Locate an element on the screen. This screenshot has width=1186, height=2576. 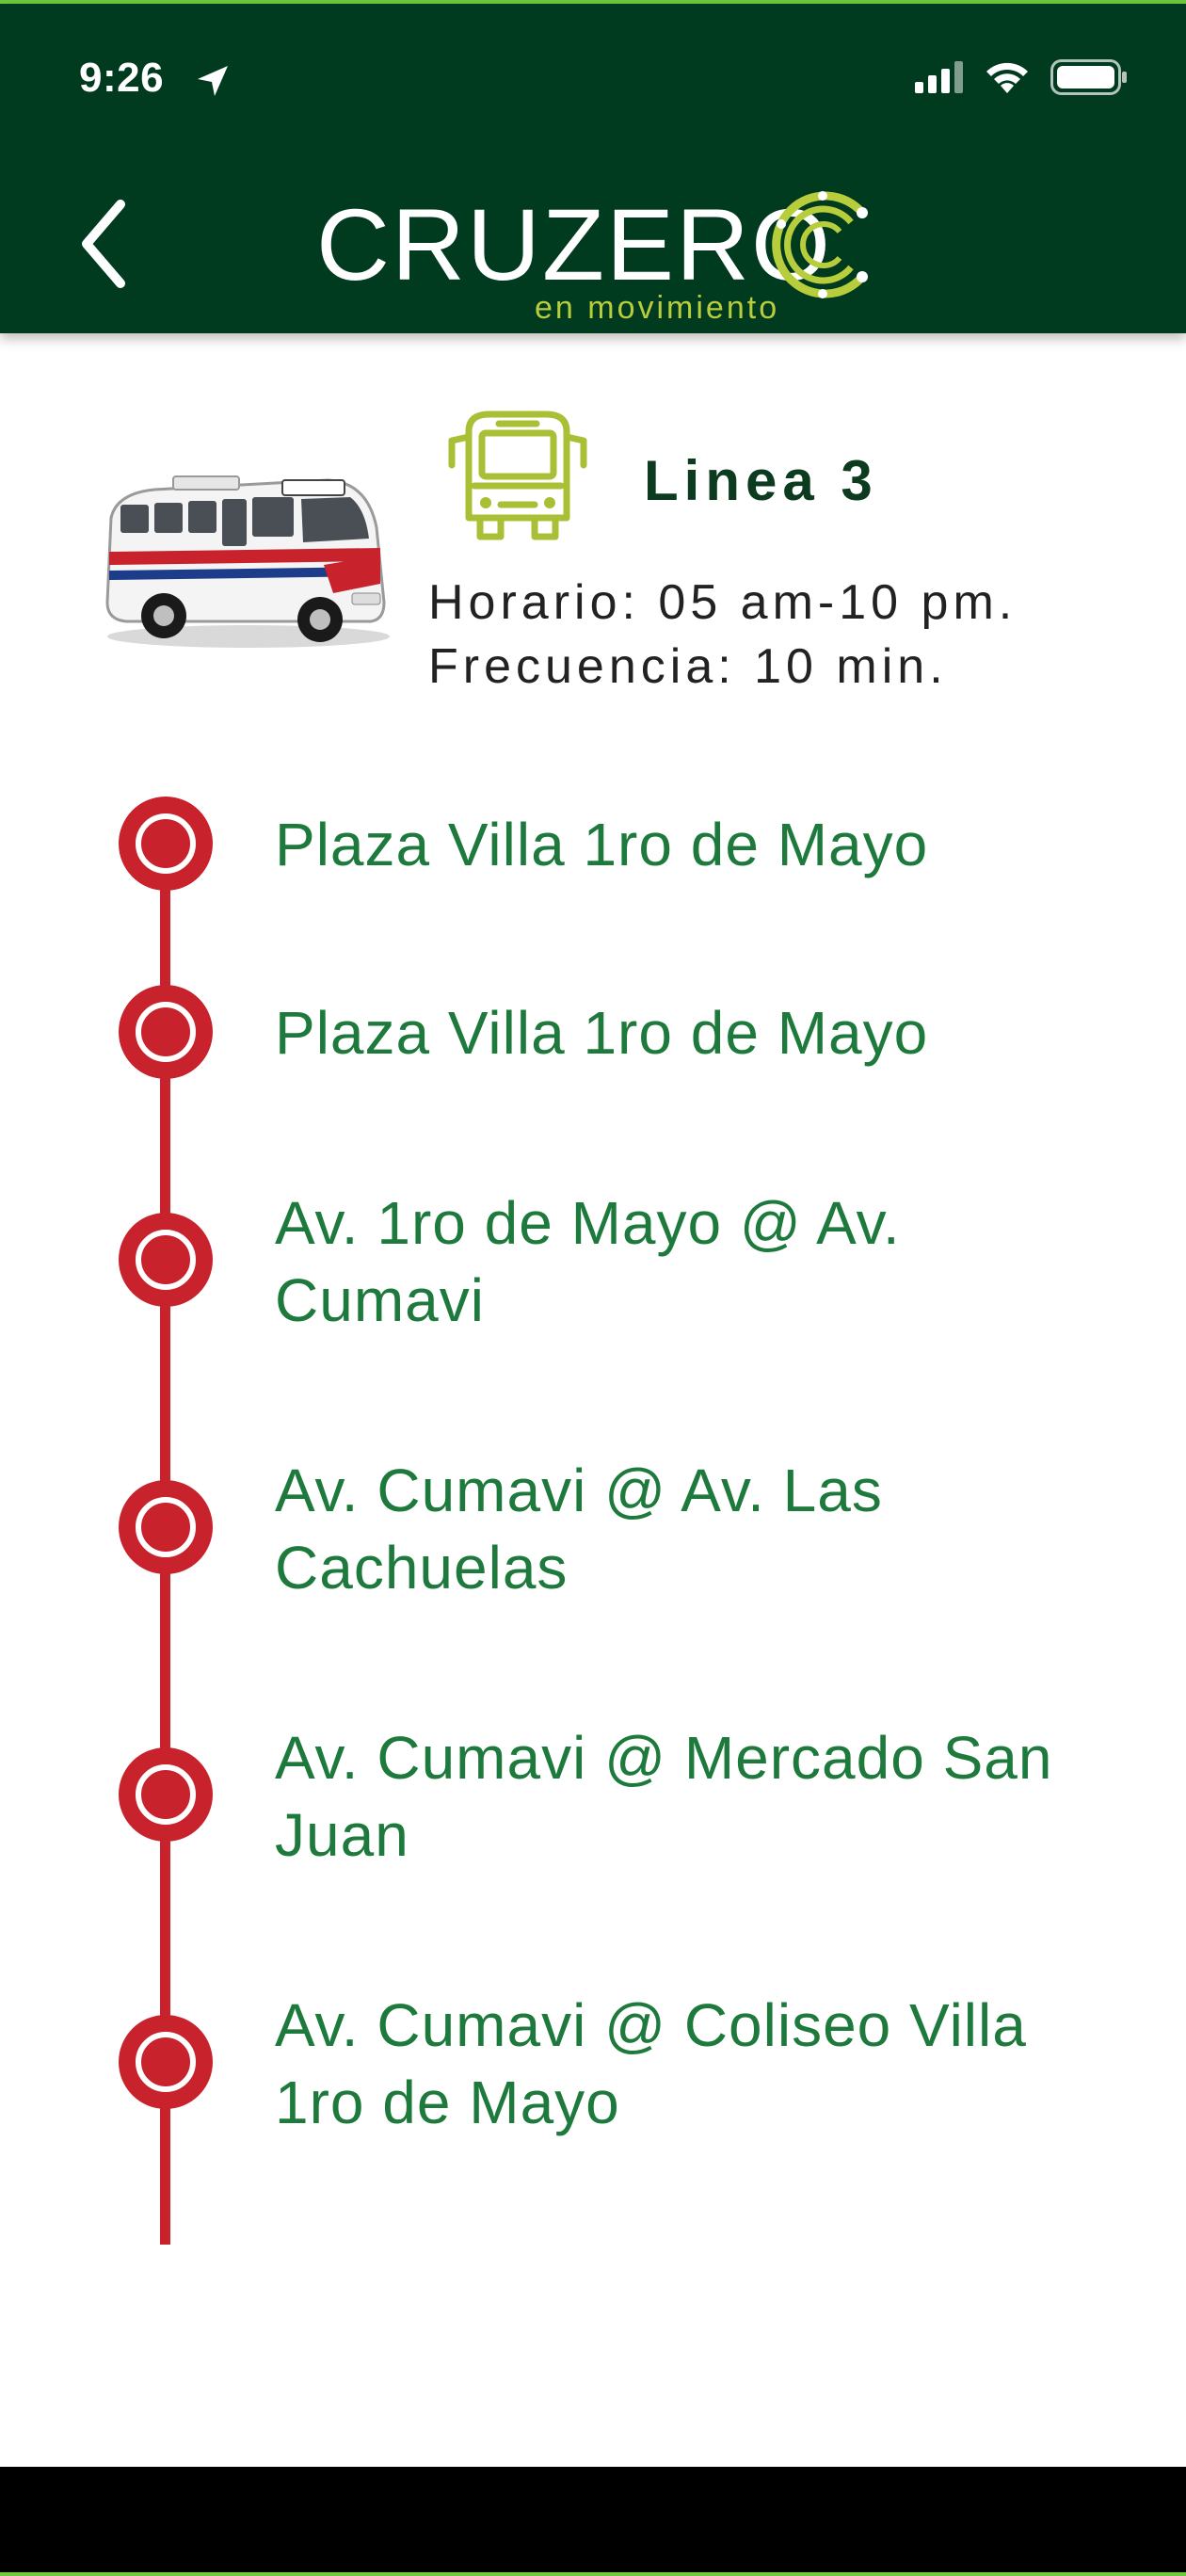
bus-icon is located at coordinates (517, 475).